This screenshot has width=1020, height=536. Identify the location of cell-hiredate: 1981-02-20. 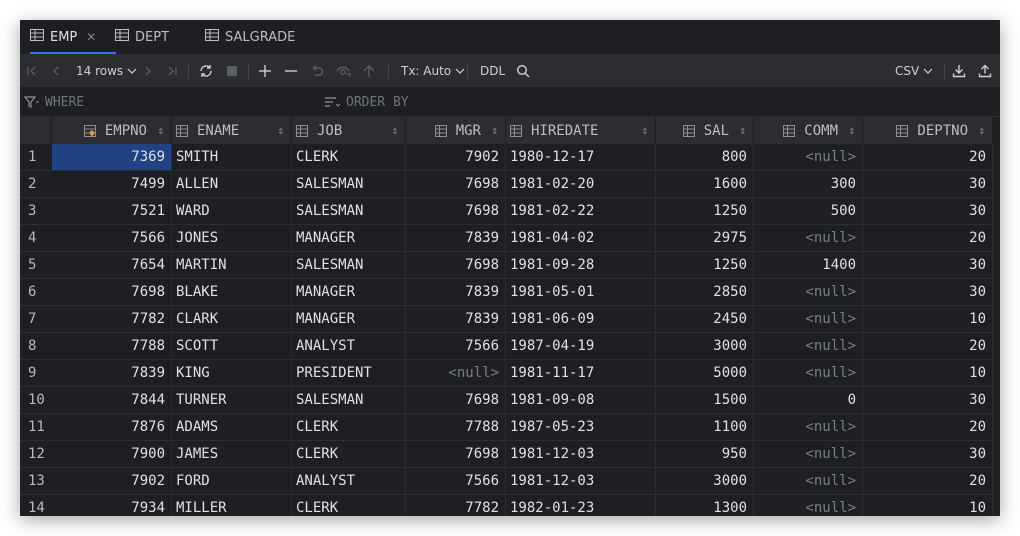
(581, 184).